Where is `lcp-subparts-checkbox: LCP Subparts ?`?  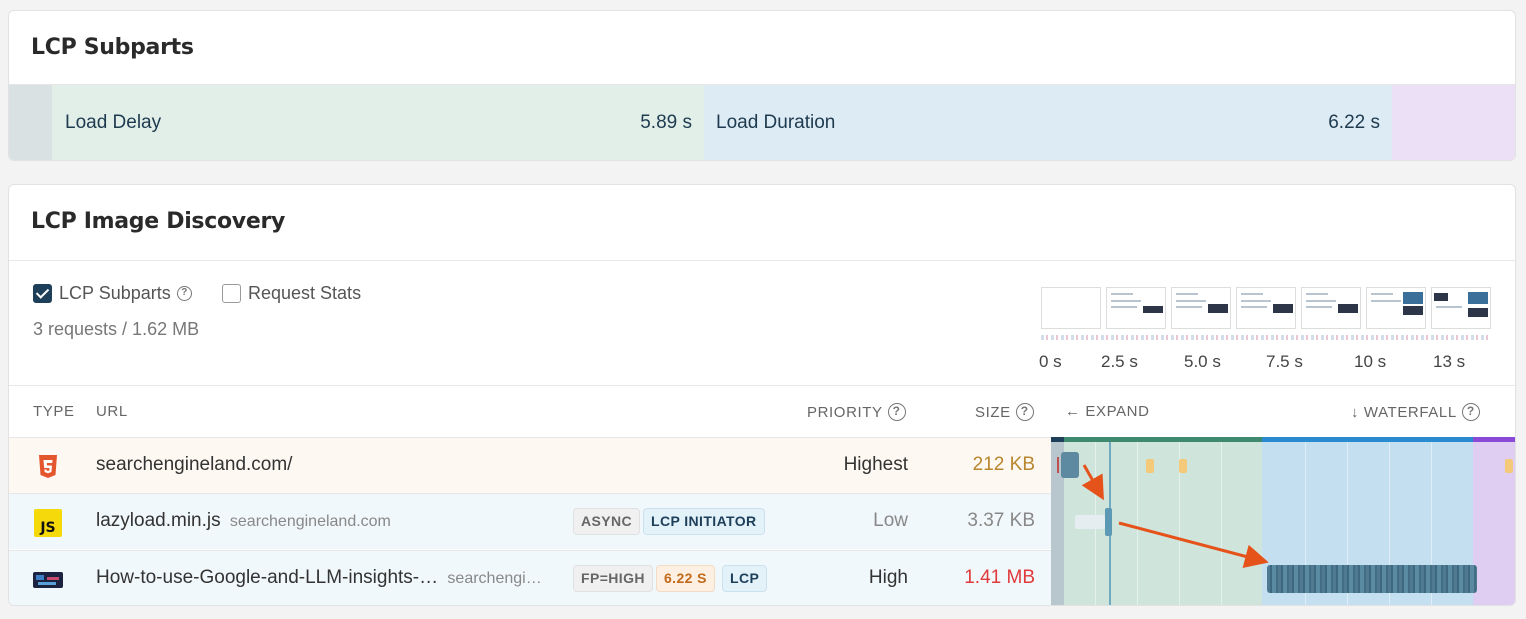 lcp-subparts-checkbox: LCP Subparts ? is located at coordinates (112, 293).